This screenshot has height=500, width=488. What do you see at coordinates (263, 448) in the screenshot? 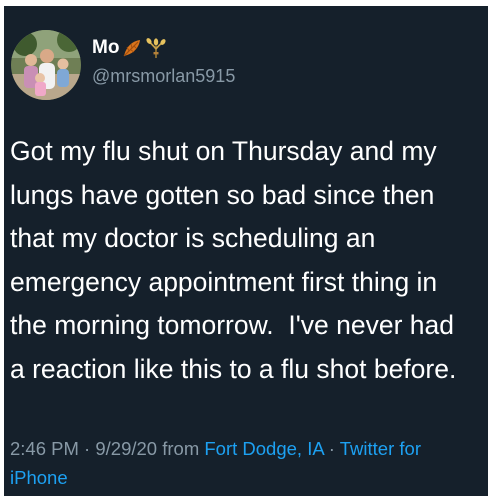
I see `location-link: Fort Dodge, IA` at bounding box center [263, 448].